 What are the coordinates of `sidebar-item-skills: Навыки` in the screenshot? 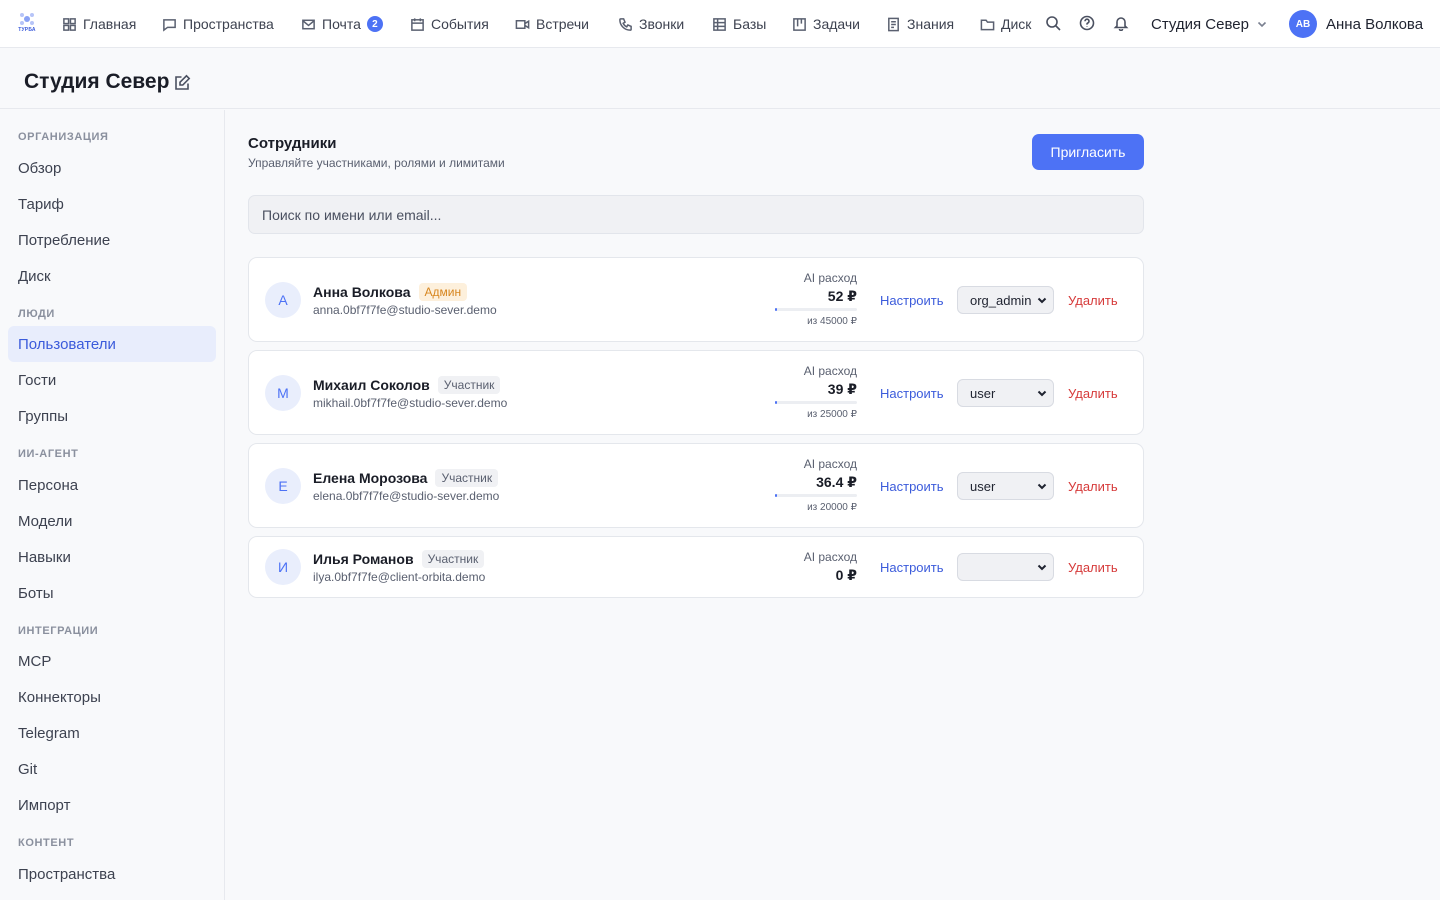 It's located at (112, 557).